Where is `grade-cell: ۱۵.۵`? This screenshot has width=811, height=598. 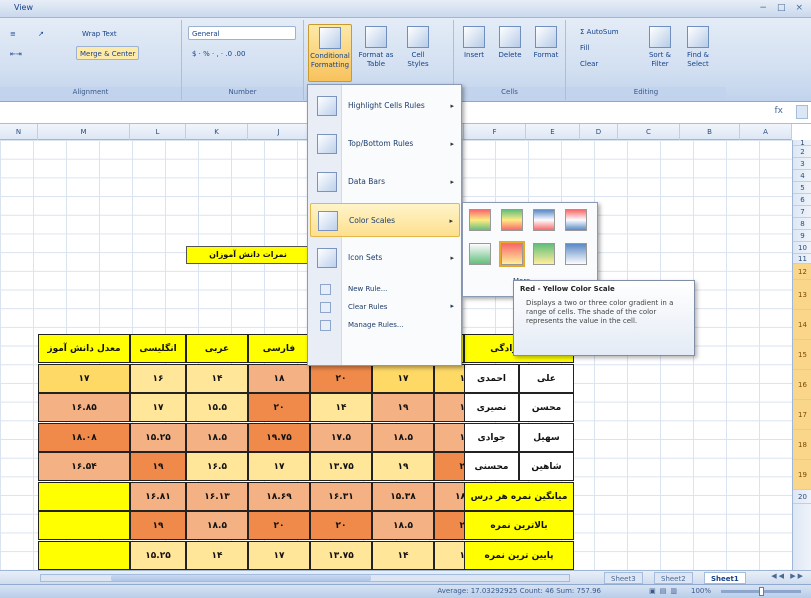 grade-cell: ۱۵.۵ is located at coordinates (217, 407).